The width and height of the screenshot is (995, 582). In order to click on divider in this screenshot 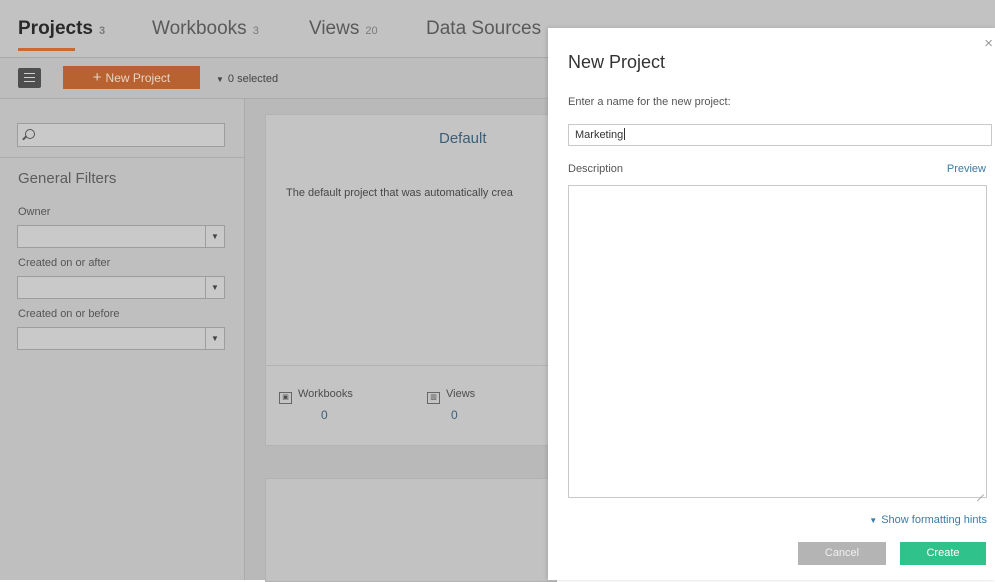, I will do `click(122, 157)`.